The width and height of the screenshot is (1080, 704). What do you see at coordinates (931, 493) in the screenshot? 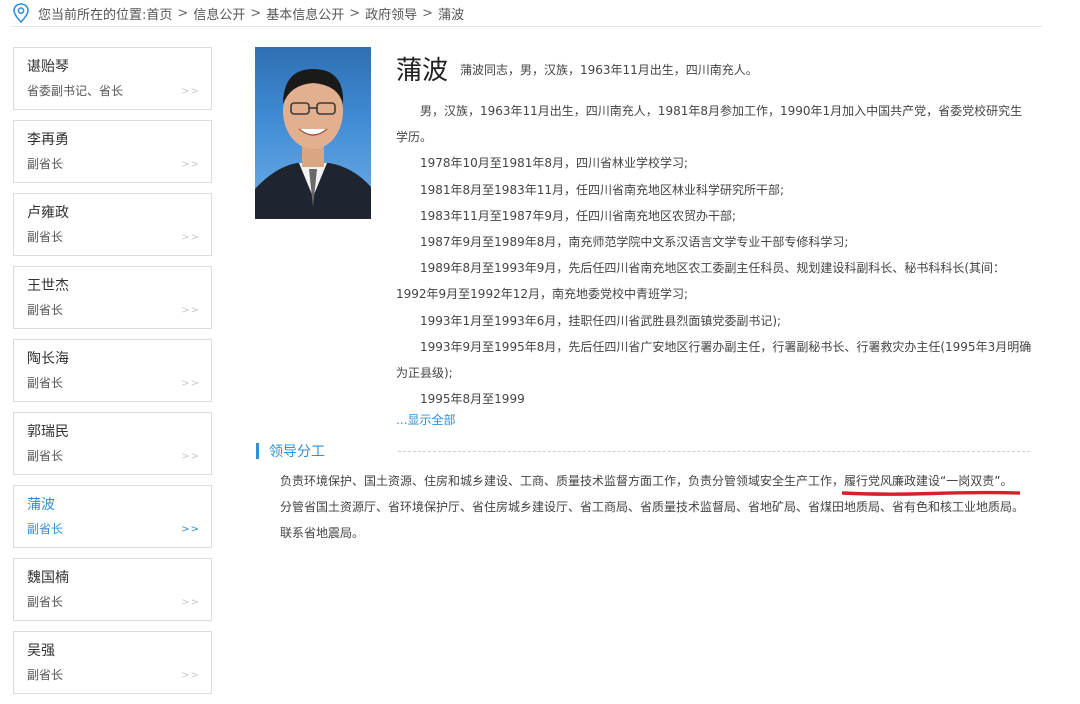
I see `red-annotation-underline` at bounding box center [931, 493].